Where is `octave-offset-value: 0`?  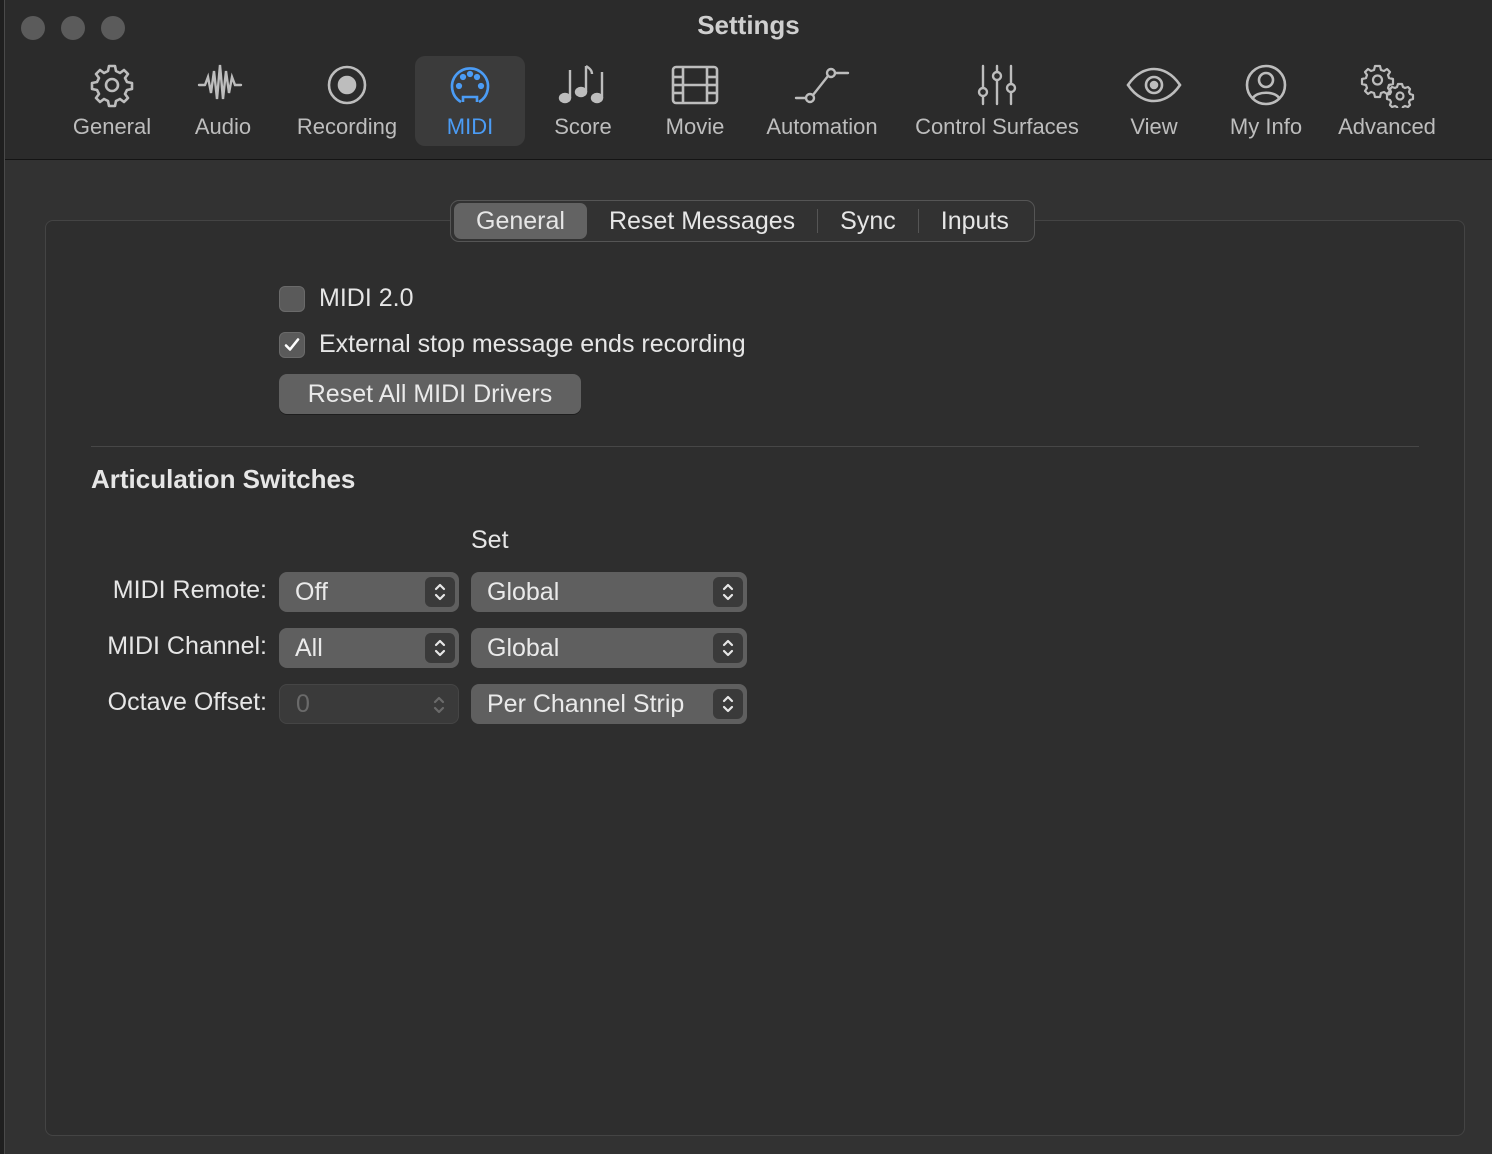
octave-offset-value: 0 is located at coordinates (303, 703).